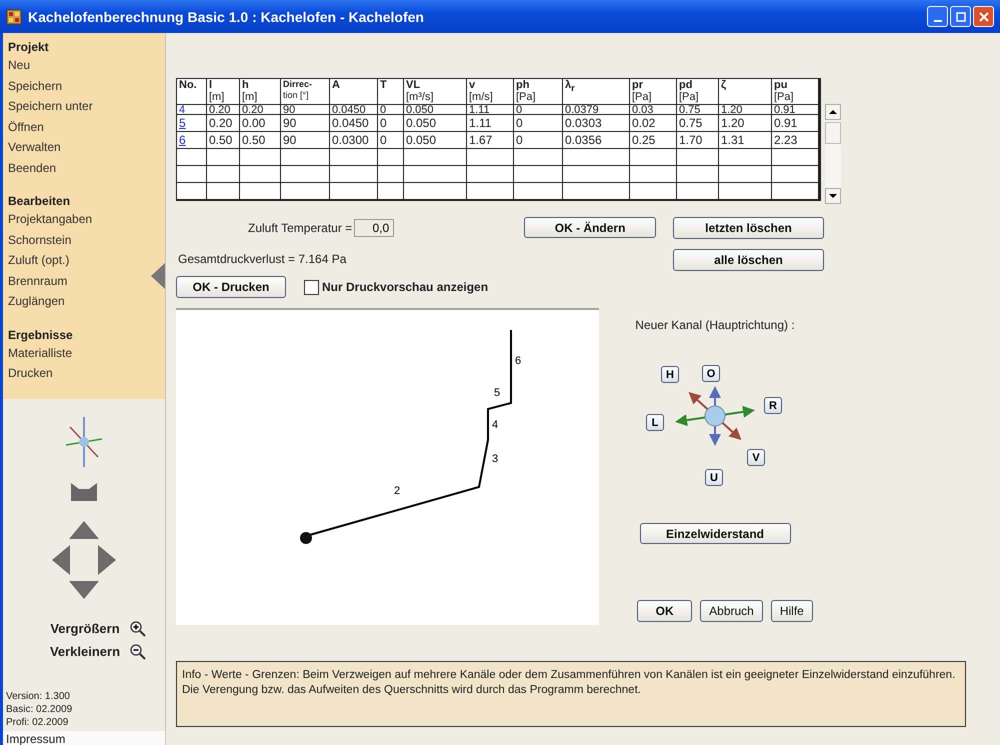 The width and height of the screenshot is (1000, 745). I want to click on direction-title: Neuer Kanal (Hauptrichtung) :, so click(715, 325).